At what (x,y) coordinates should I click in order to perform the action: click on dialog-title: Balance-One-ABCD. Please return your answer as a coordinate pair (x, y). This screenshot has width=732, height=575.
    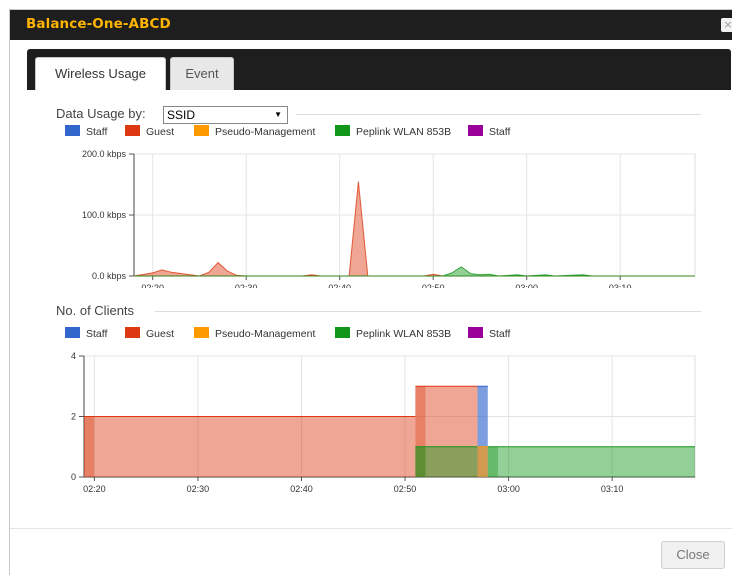
    Looking at the image, I should click on (98, 24).